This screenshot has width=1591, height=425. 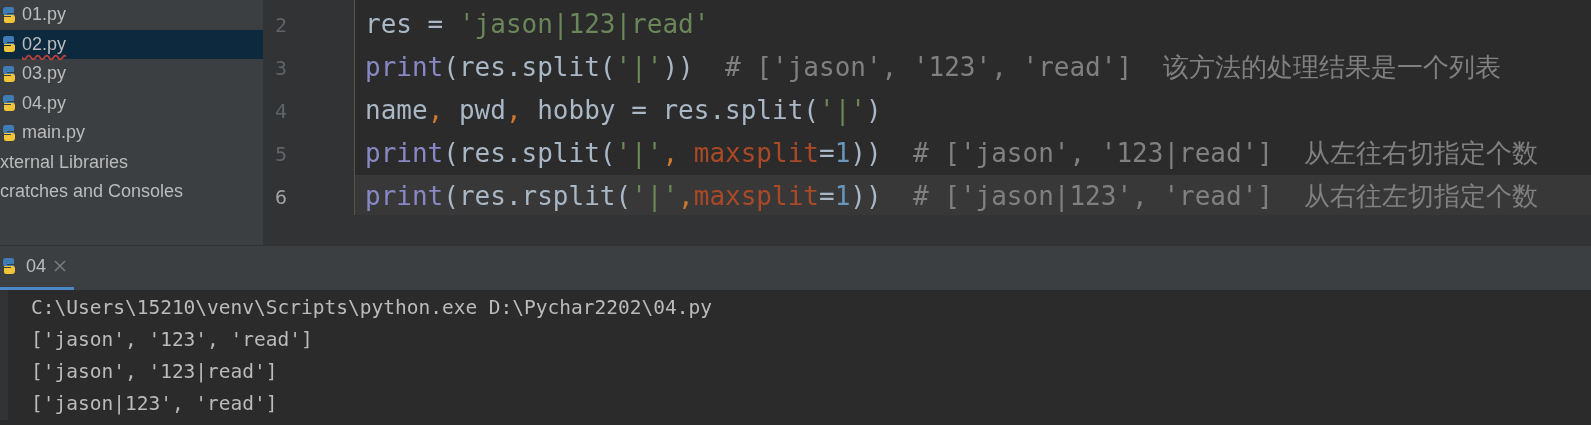 I want to click on tree-item: main.py, so click(x=131, y=133).